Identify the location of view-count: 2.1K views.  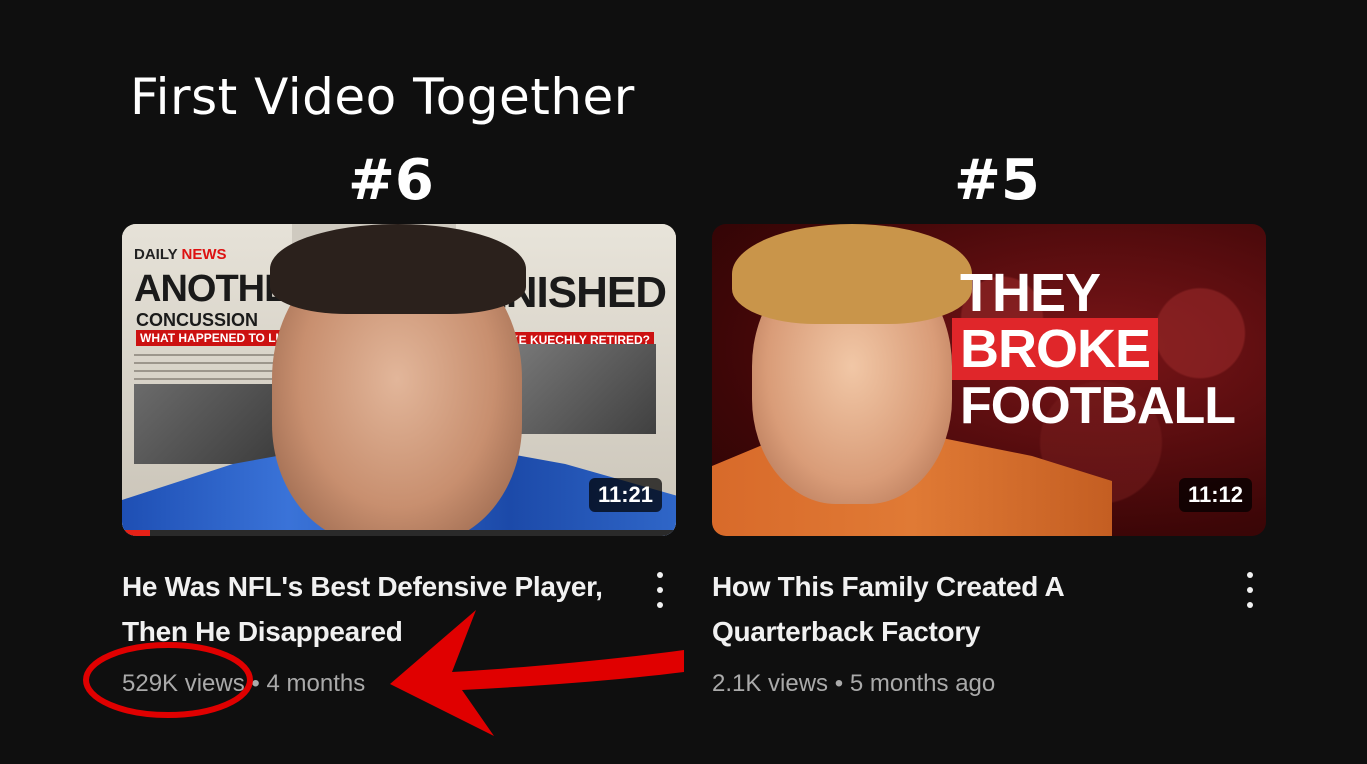
(770, 683).